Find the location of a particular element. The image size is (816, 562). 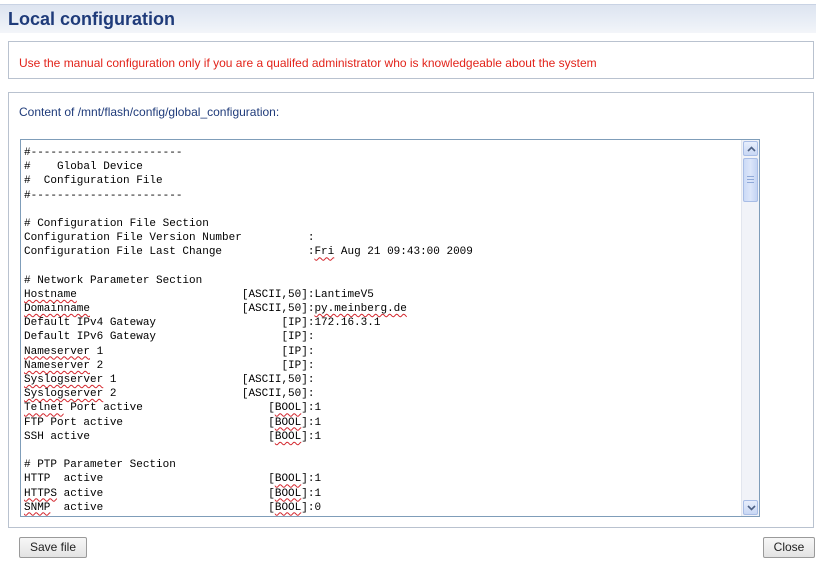

scroll-thumb is located at coordinates (750, 180).